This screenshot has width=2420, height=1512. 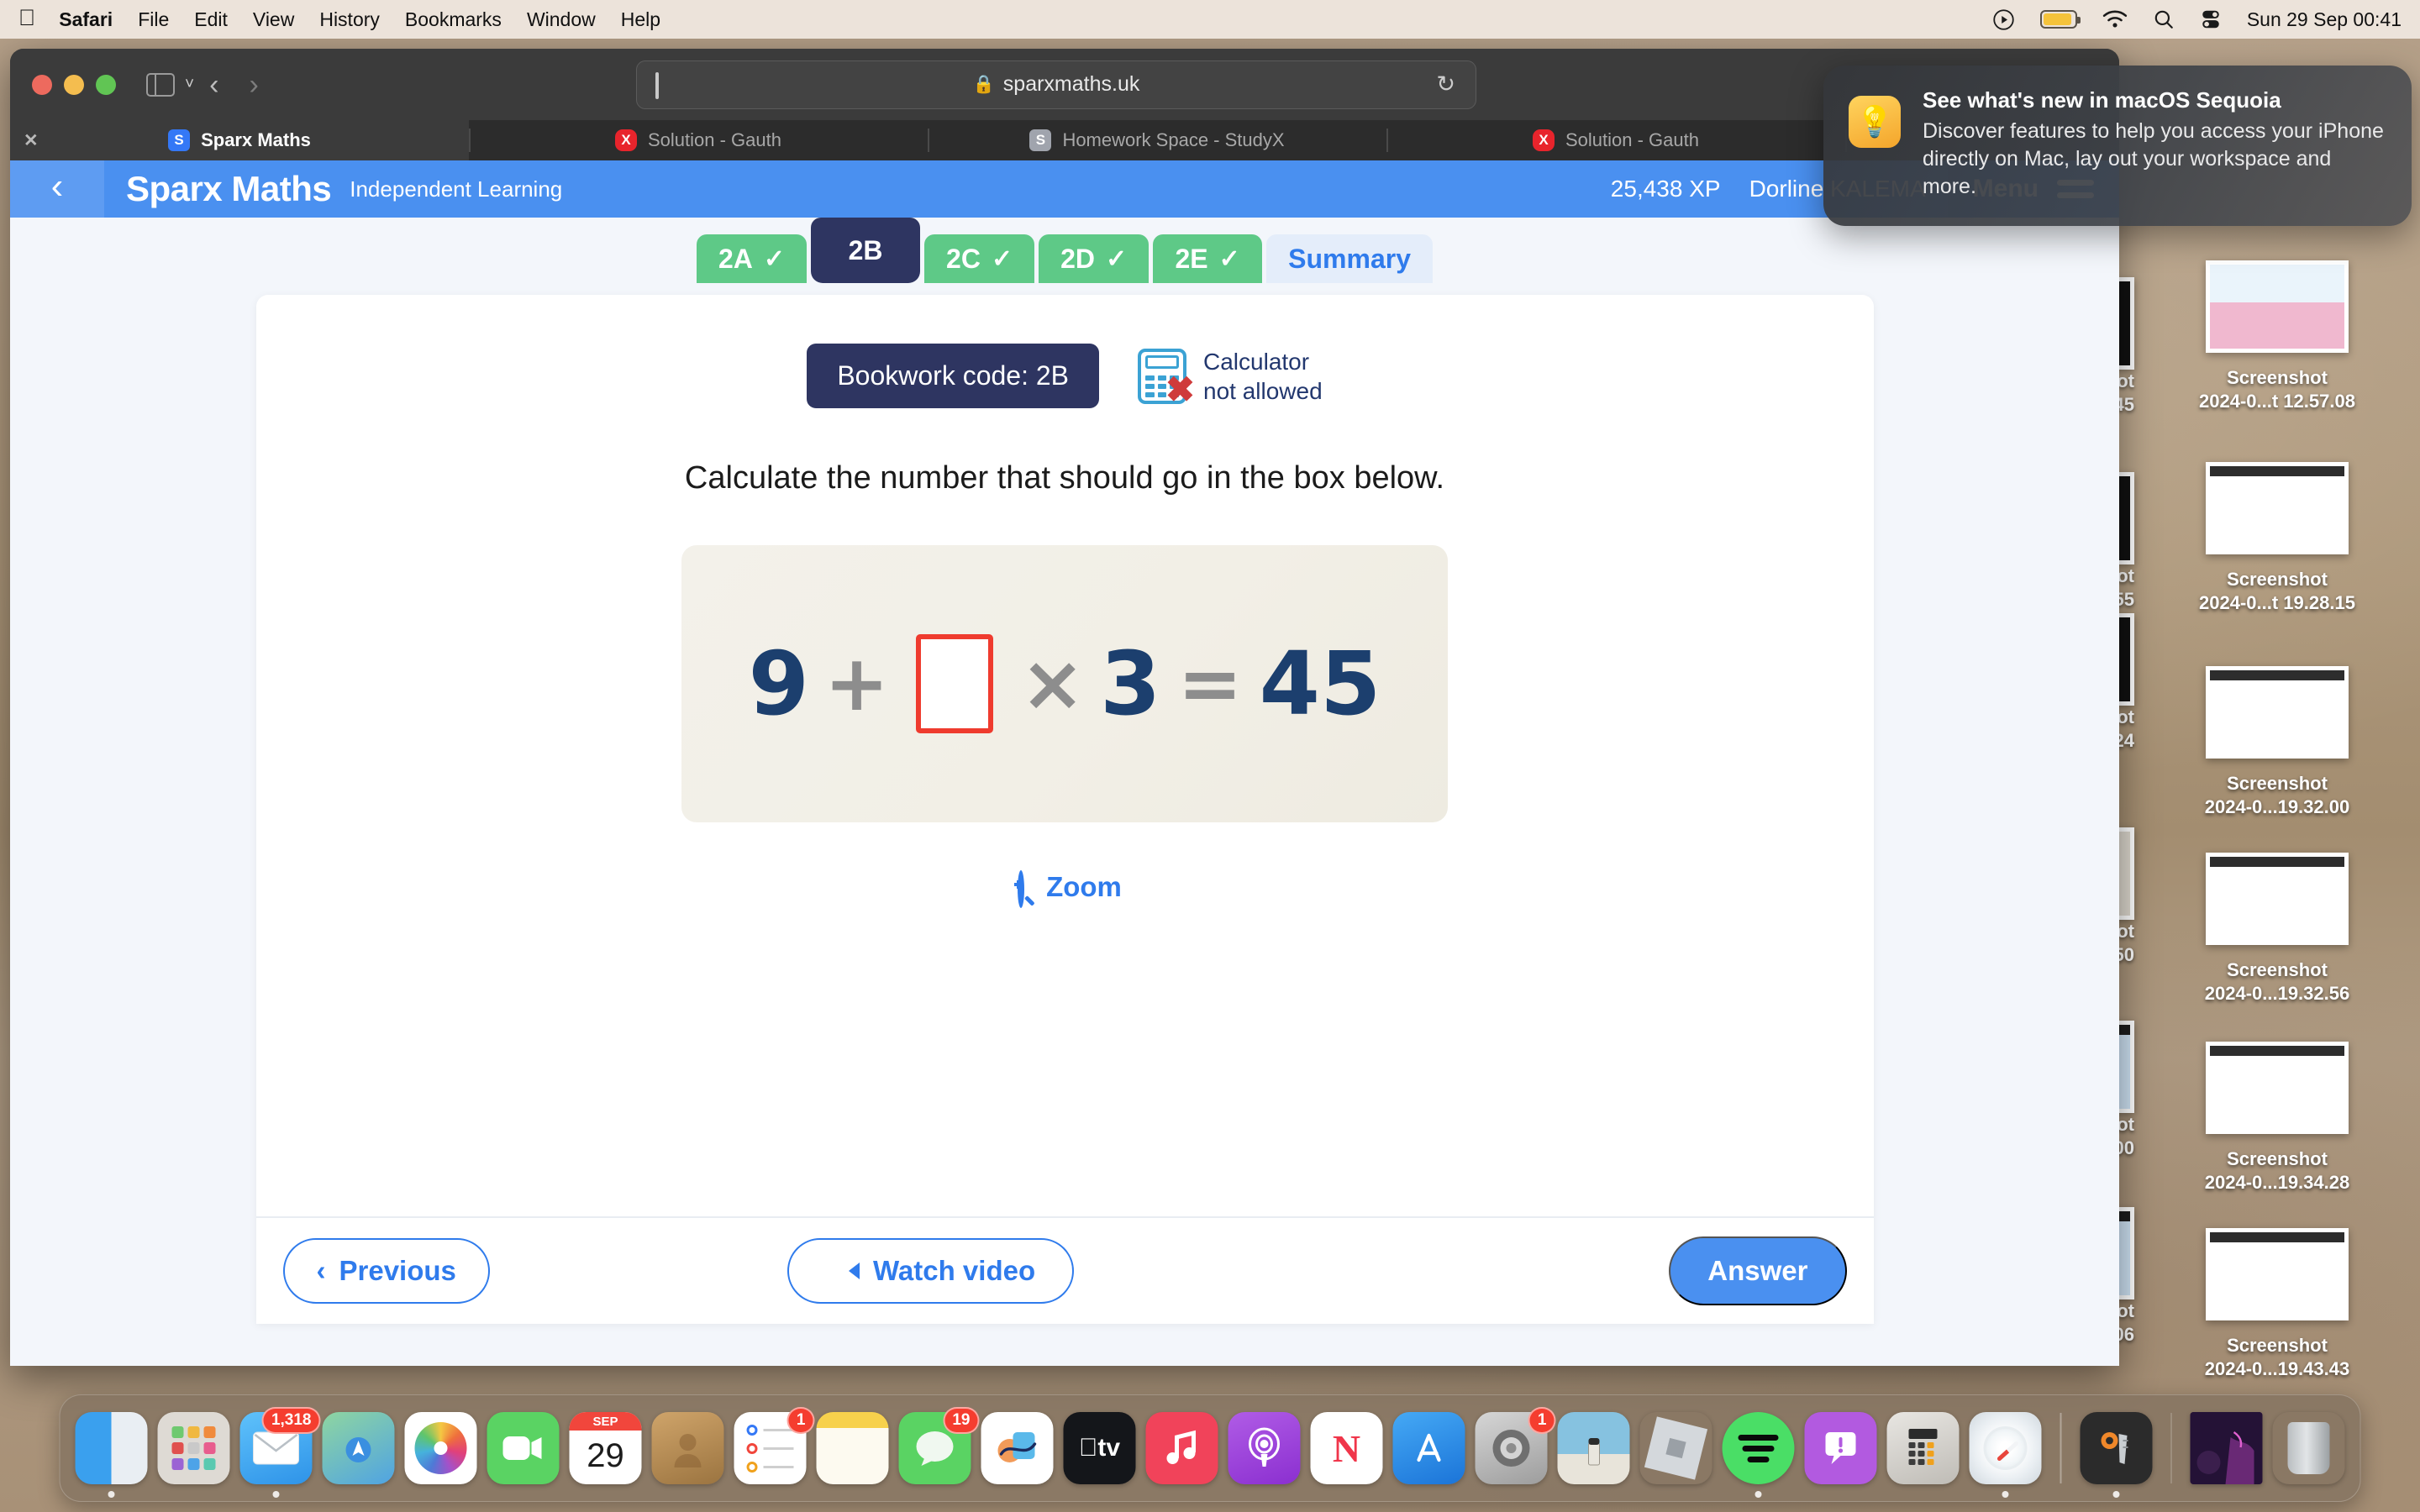 I want to click on desktop-icon: Screenshot 2024-0...19.43.43, so click(x=2277, y=1304).